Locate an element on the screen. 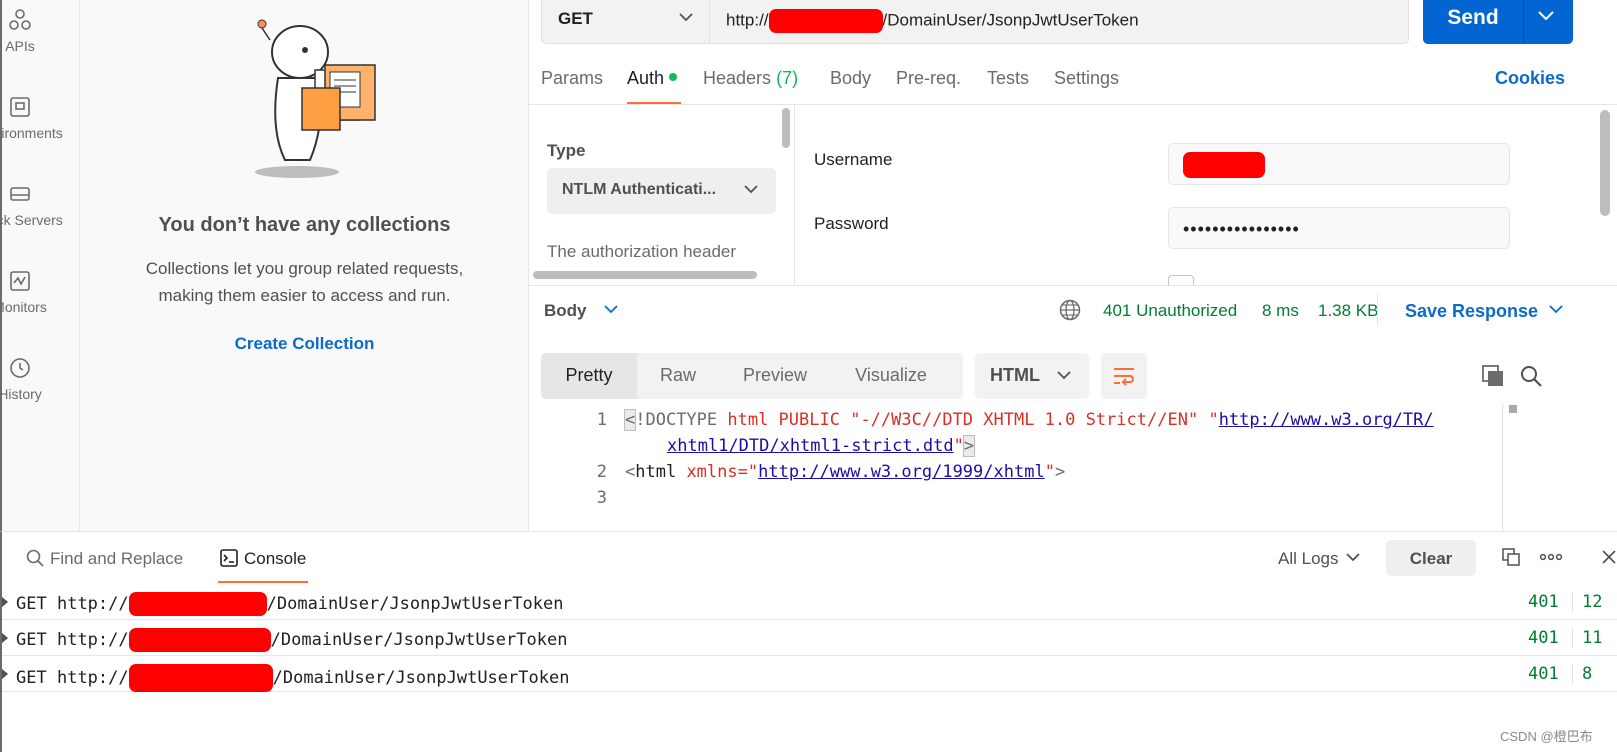  method-select: GET is located at coordinates (626, 21).